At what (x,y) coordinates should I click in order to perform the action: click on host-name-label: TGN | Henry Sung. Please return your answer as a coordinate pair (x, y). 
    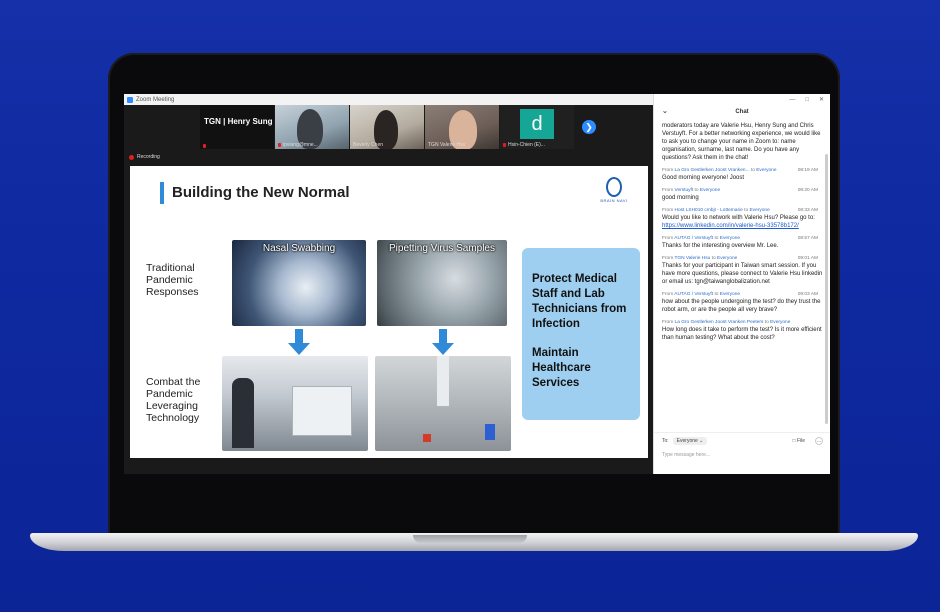
    Looking at the image, I should click on (238, 121).